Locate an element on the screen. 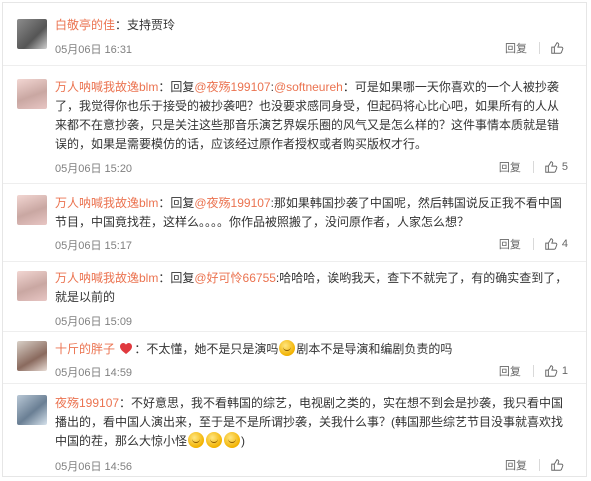  like-count: 5 is located at coordinates (564, 167).